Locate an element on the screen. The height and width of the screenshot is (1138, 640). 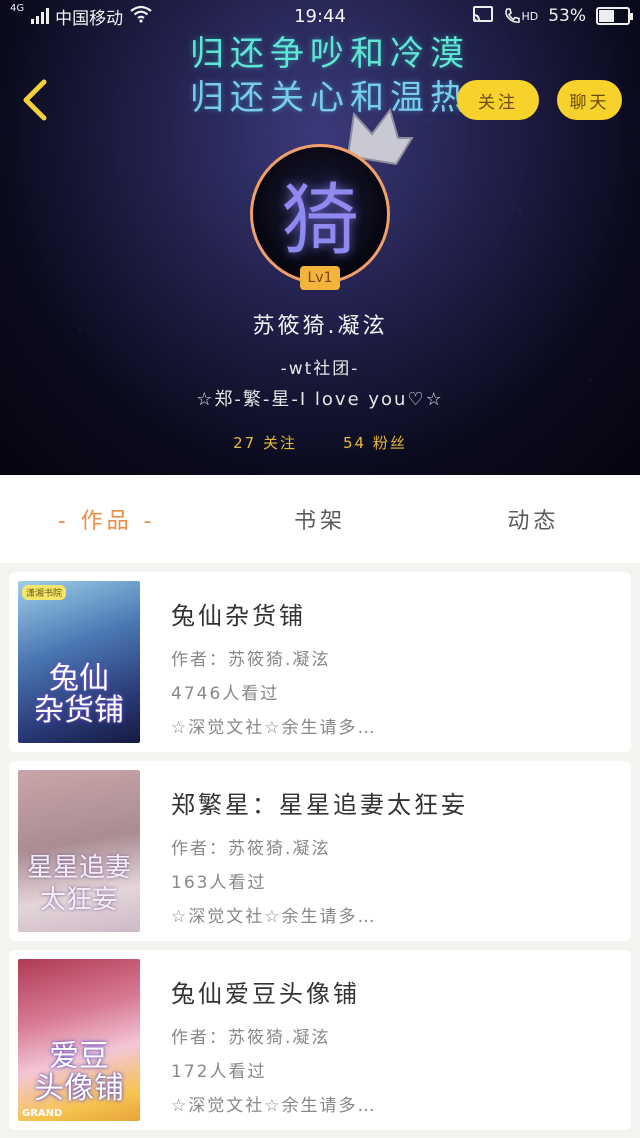
book-cover: 星星追妻 太狂妄 is located at coordinates (79, 851).